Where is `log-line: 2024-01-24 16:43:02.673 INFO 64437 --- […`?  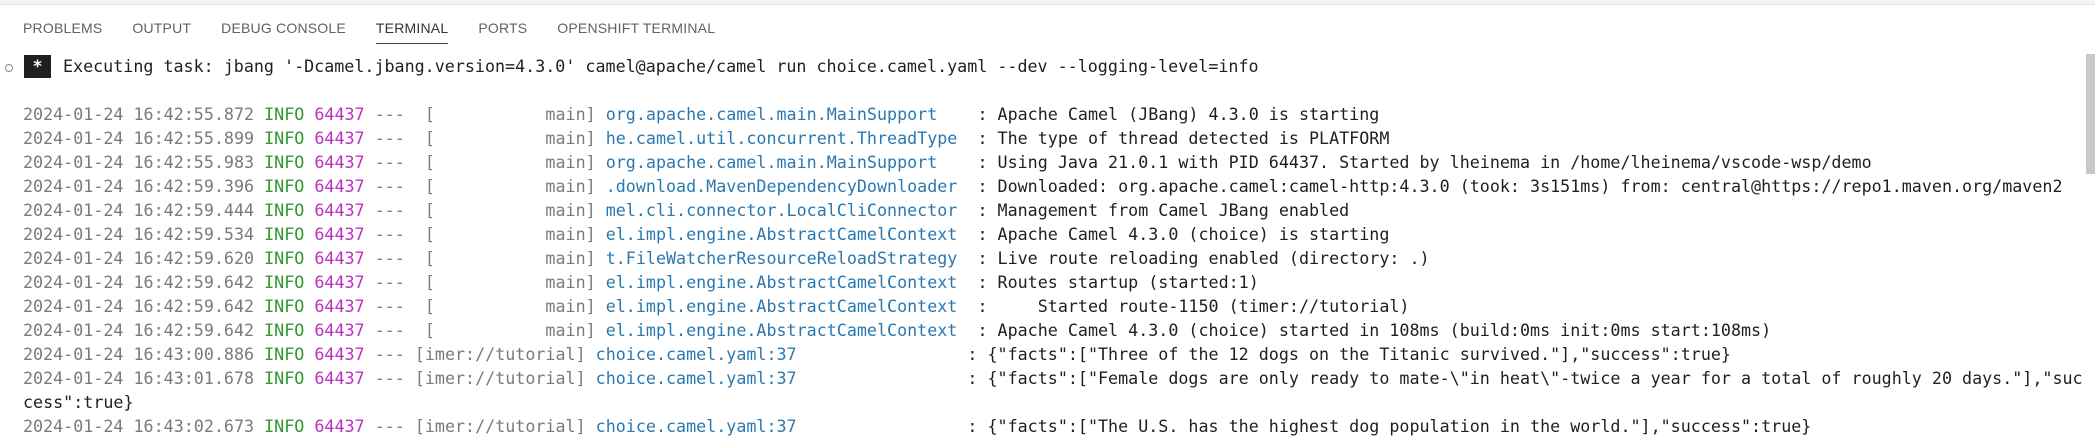
log-line: 2024-01-24 16:43:02.673 INFO 64437 --- [… is located at coordinates (1048, 426).